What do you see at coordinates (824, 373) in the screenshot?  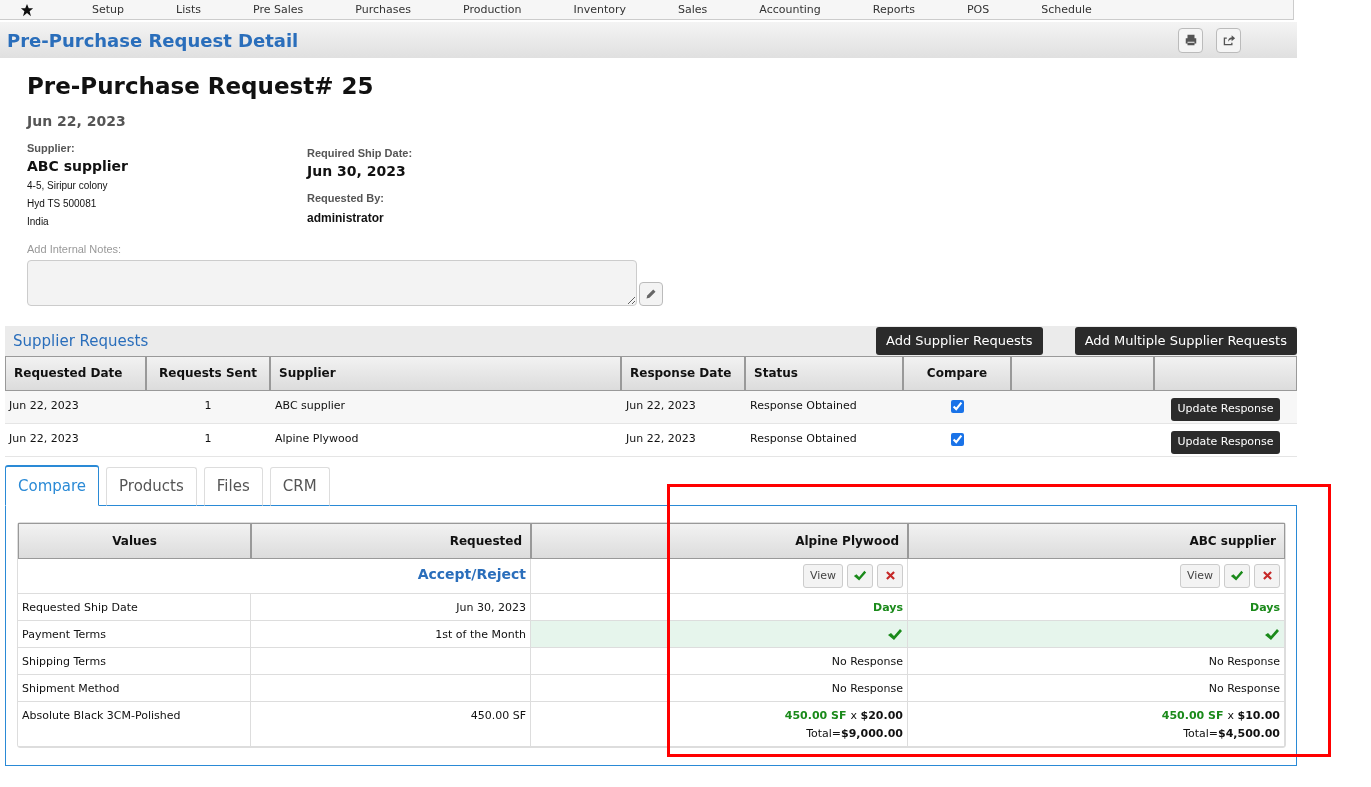 I see `column-header: Status` at bounding box center [824, 373].